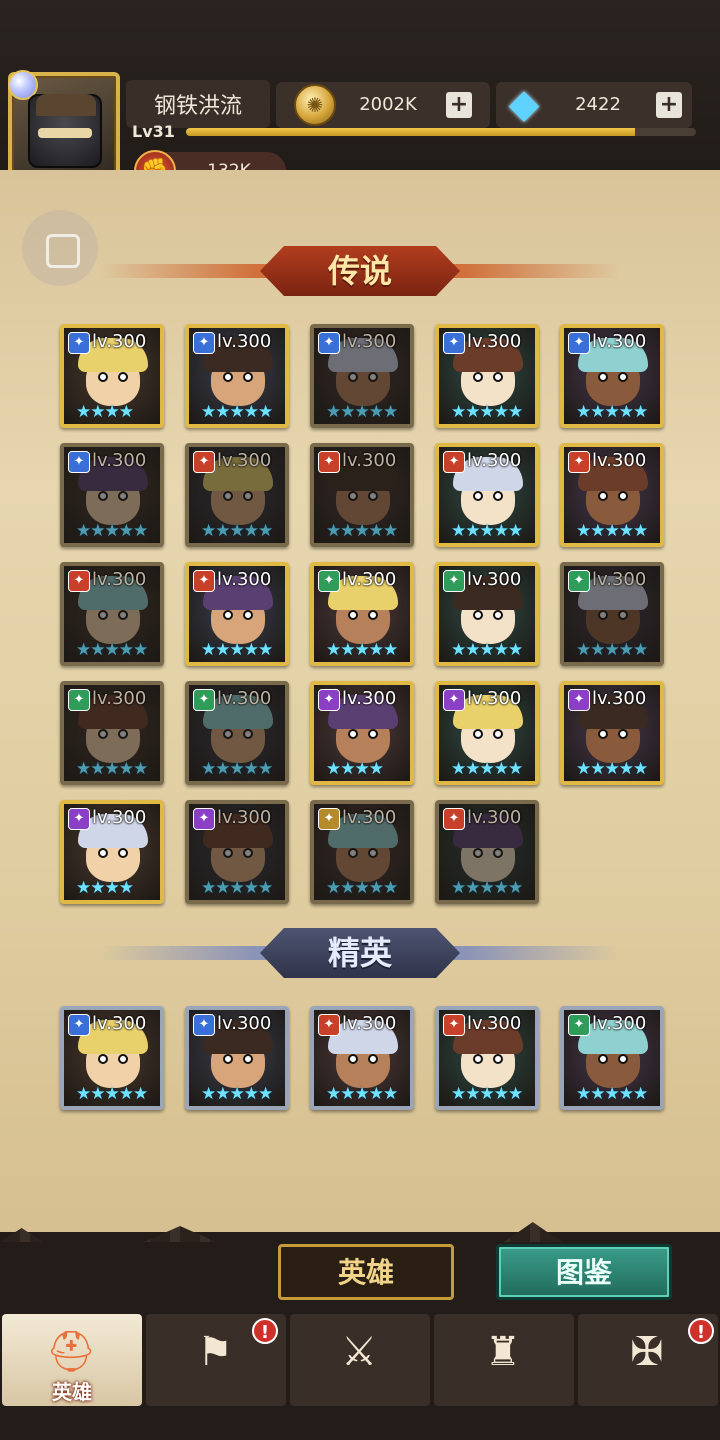 This screenshot has height=1440, width=720. What do you see at coordinates (647, 1352) in the screenshot?
I see `guild-emblem-icon: ✠` at bounding box center [647, 1352].